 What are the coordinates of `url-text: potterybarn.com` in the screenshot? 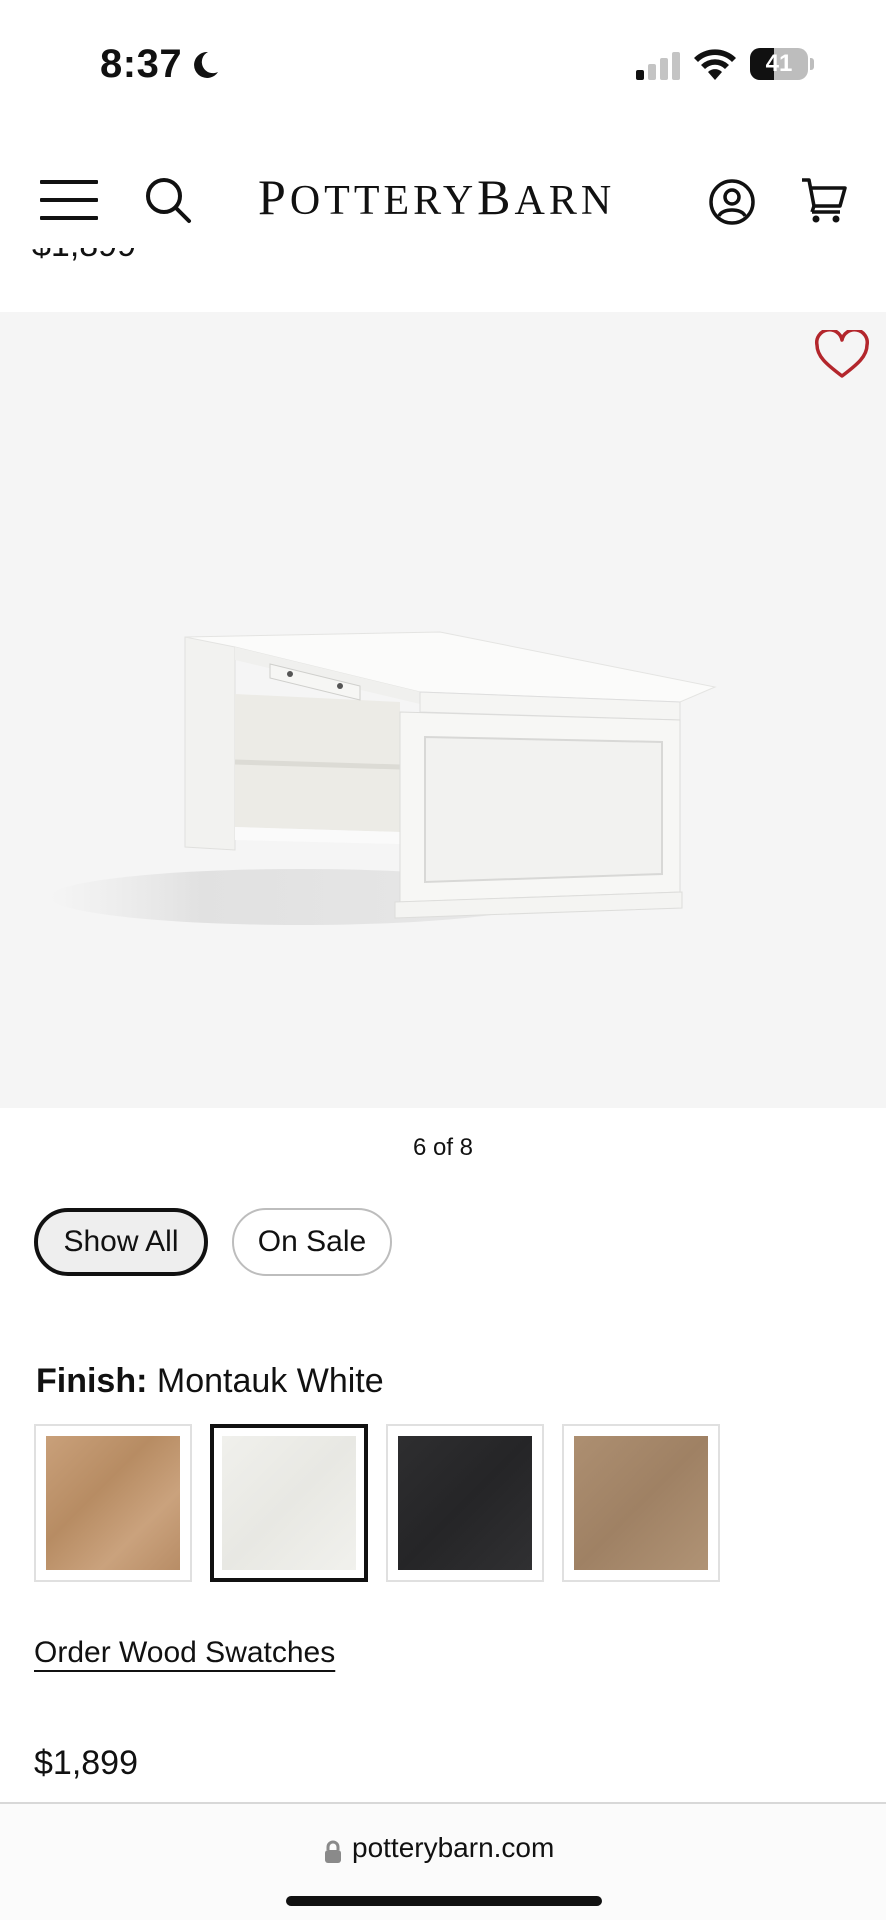 It's located at (453, 1847).